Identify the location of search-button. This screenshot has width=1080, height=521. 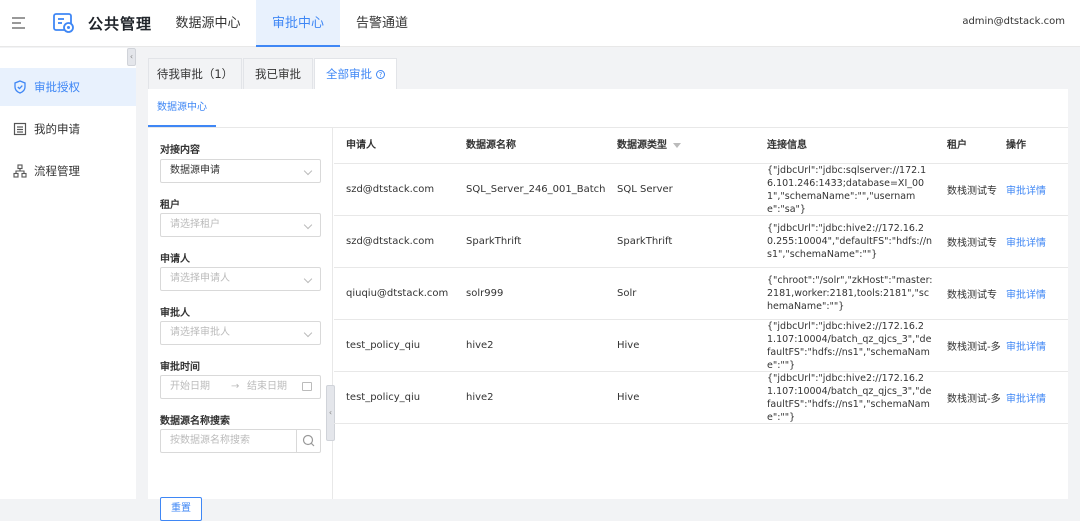
(308, 441).